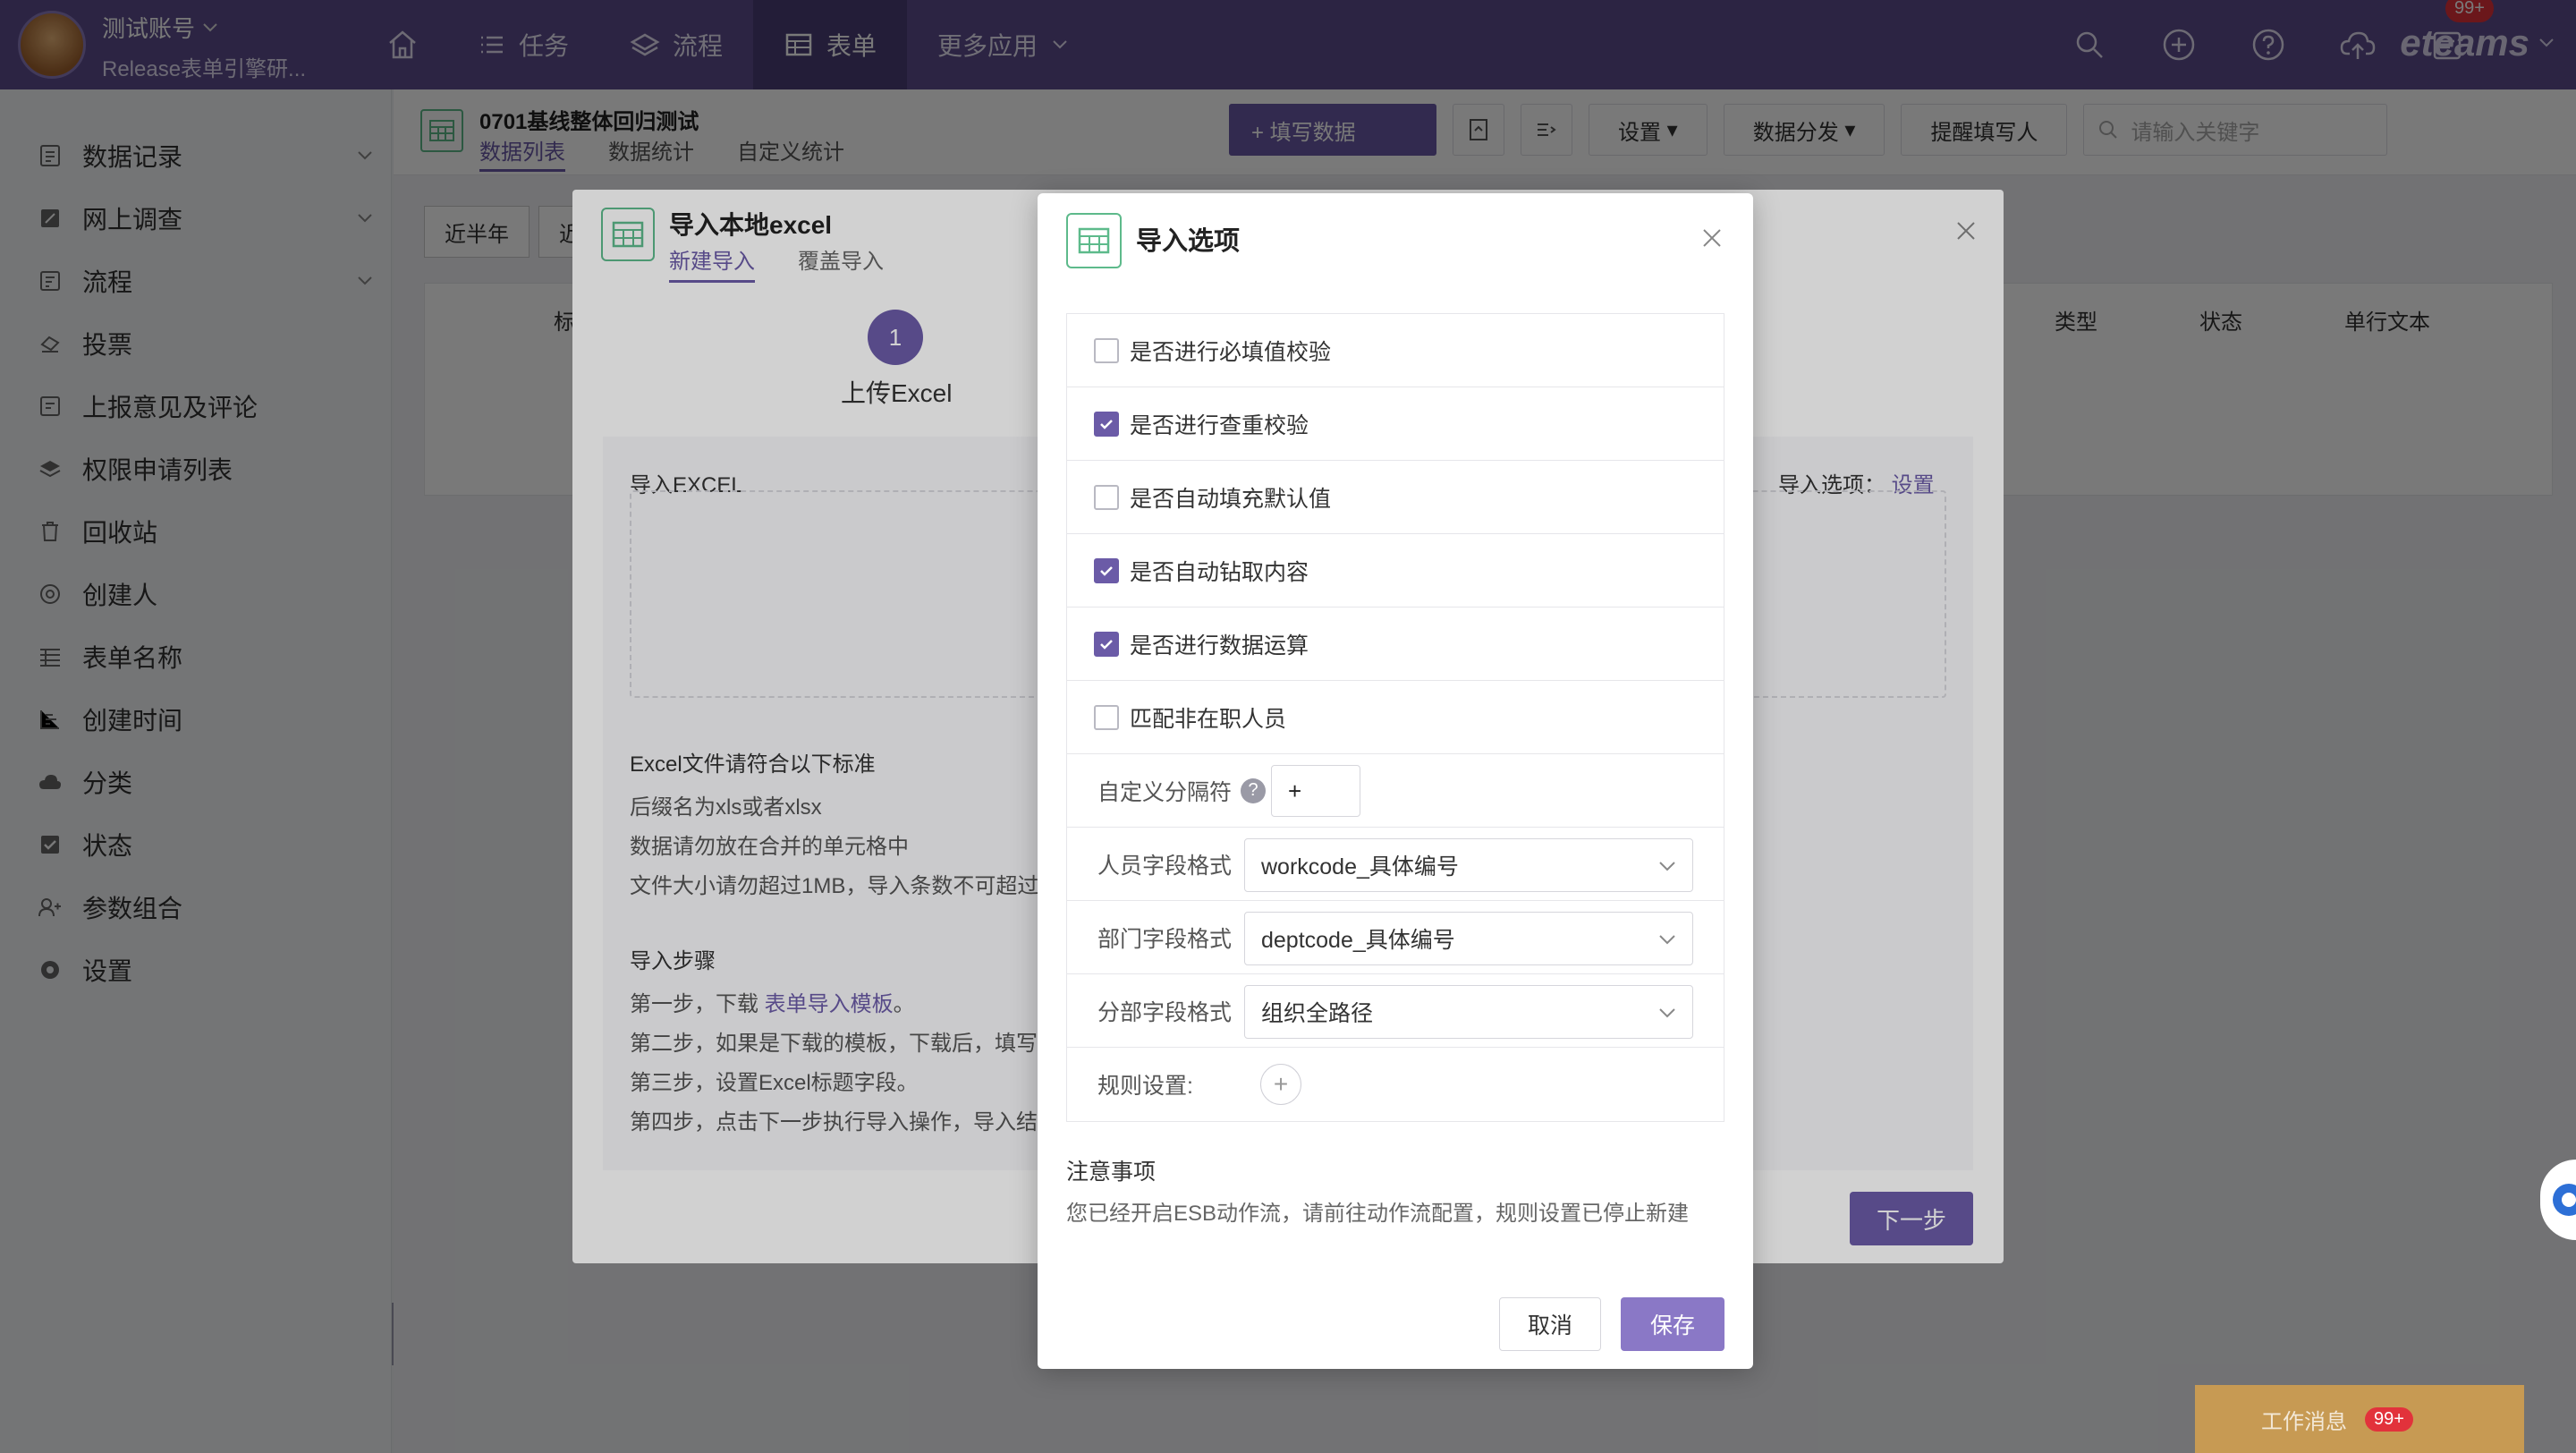 The width and height of the screenshot is (2576, 1453). Describe the element at coordinates (1165, 939) in the screenshot. I see `dept-format-label: 部门字段格式` at that location.